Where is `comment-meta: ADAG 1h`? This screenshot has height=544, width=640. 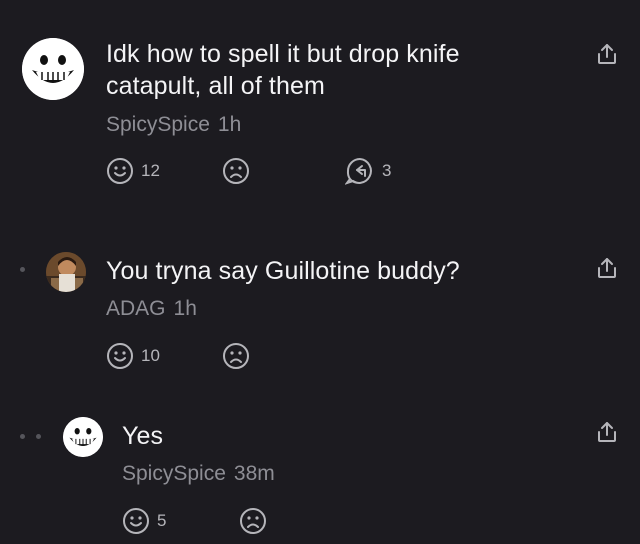
comment-meta: ADAG 1h is located at coordinates (151, 309).